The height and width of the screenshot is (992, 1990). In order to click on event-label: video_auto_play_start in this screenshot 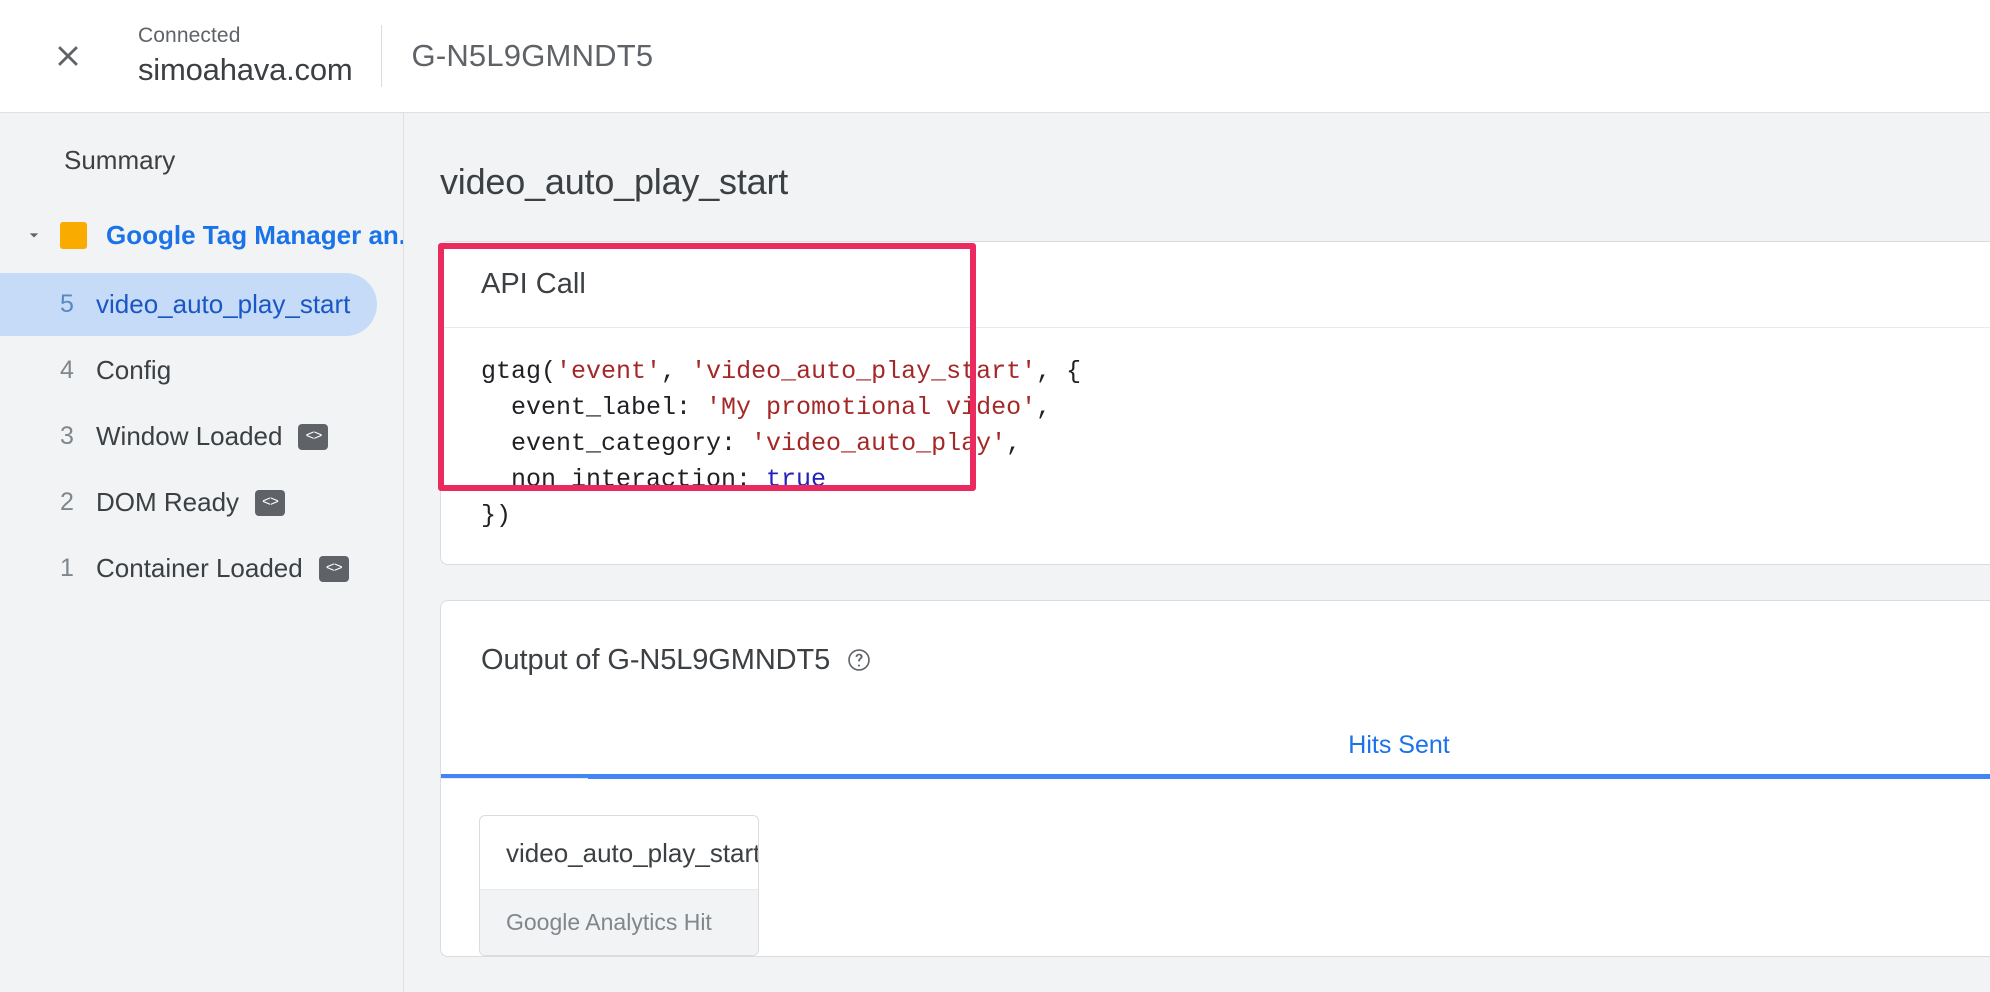, I will do `click(223, 304)`.